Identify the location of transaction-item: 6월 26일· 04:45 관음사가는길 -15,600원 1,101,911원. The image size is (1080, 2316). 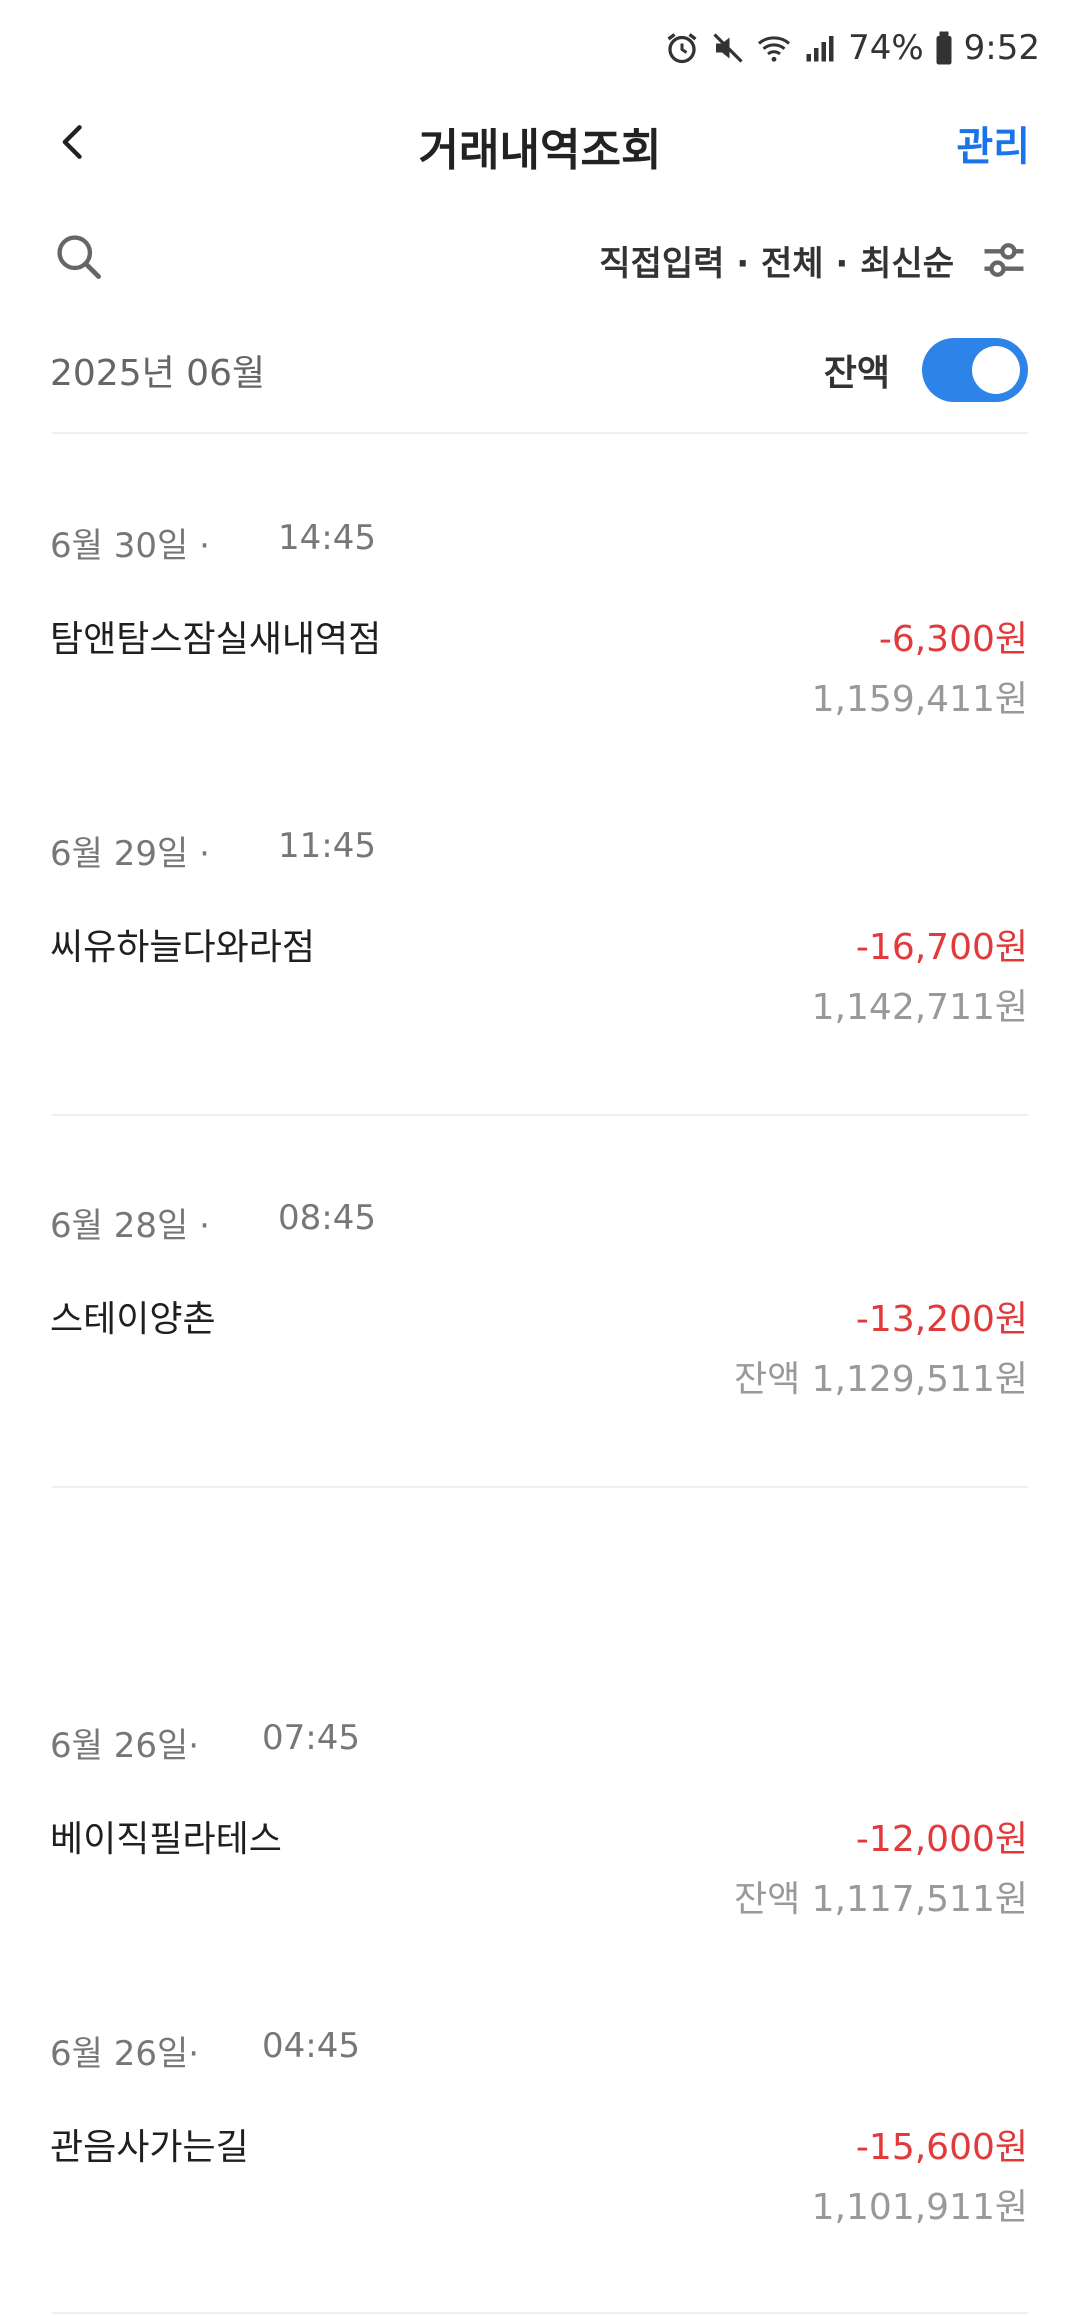
(540, 2146).